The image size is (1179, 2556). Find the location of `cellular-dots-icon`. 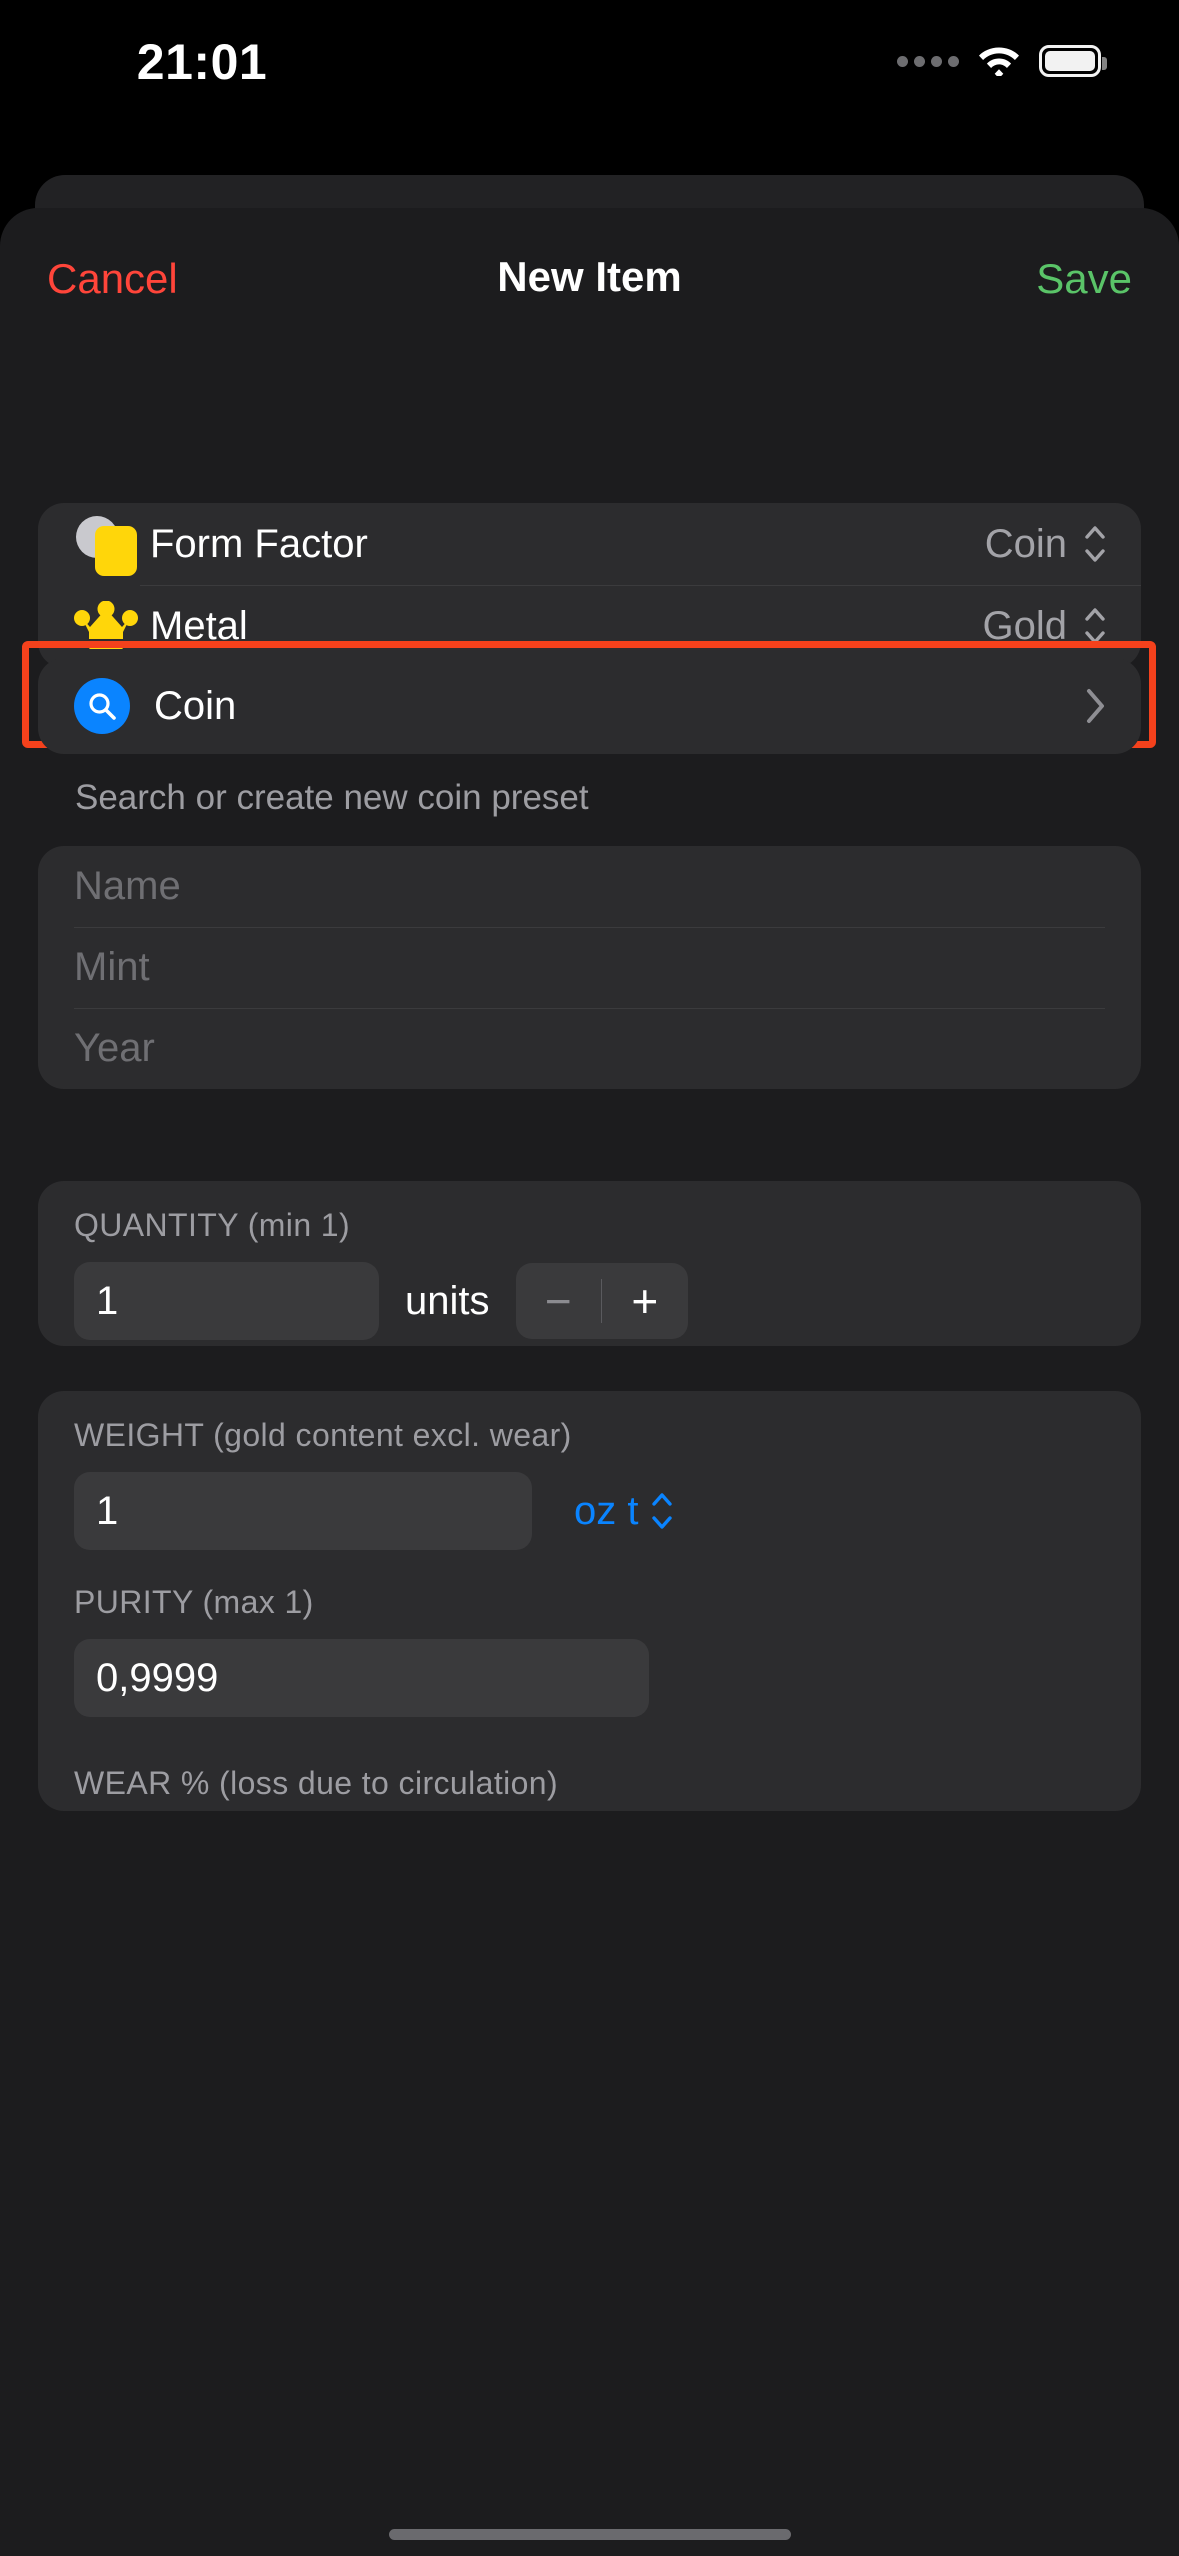

cellular-dots-icon is located at coordinates (928, 61).